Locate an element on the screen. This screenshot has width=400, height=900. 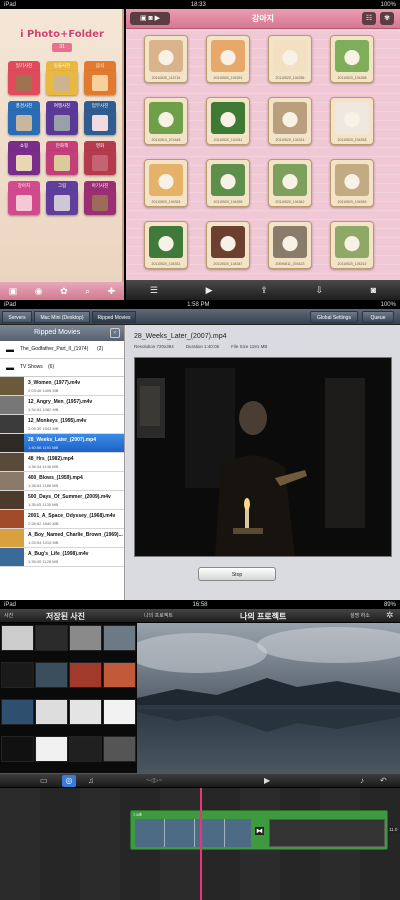
movie-row: 28_Weeks_Later_(2007).mp4 1:40:06 1191 MB is located at coordinates (62, 443).